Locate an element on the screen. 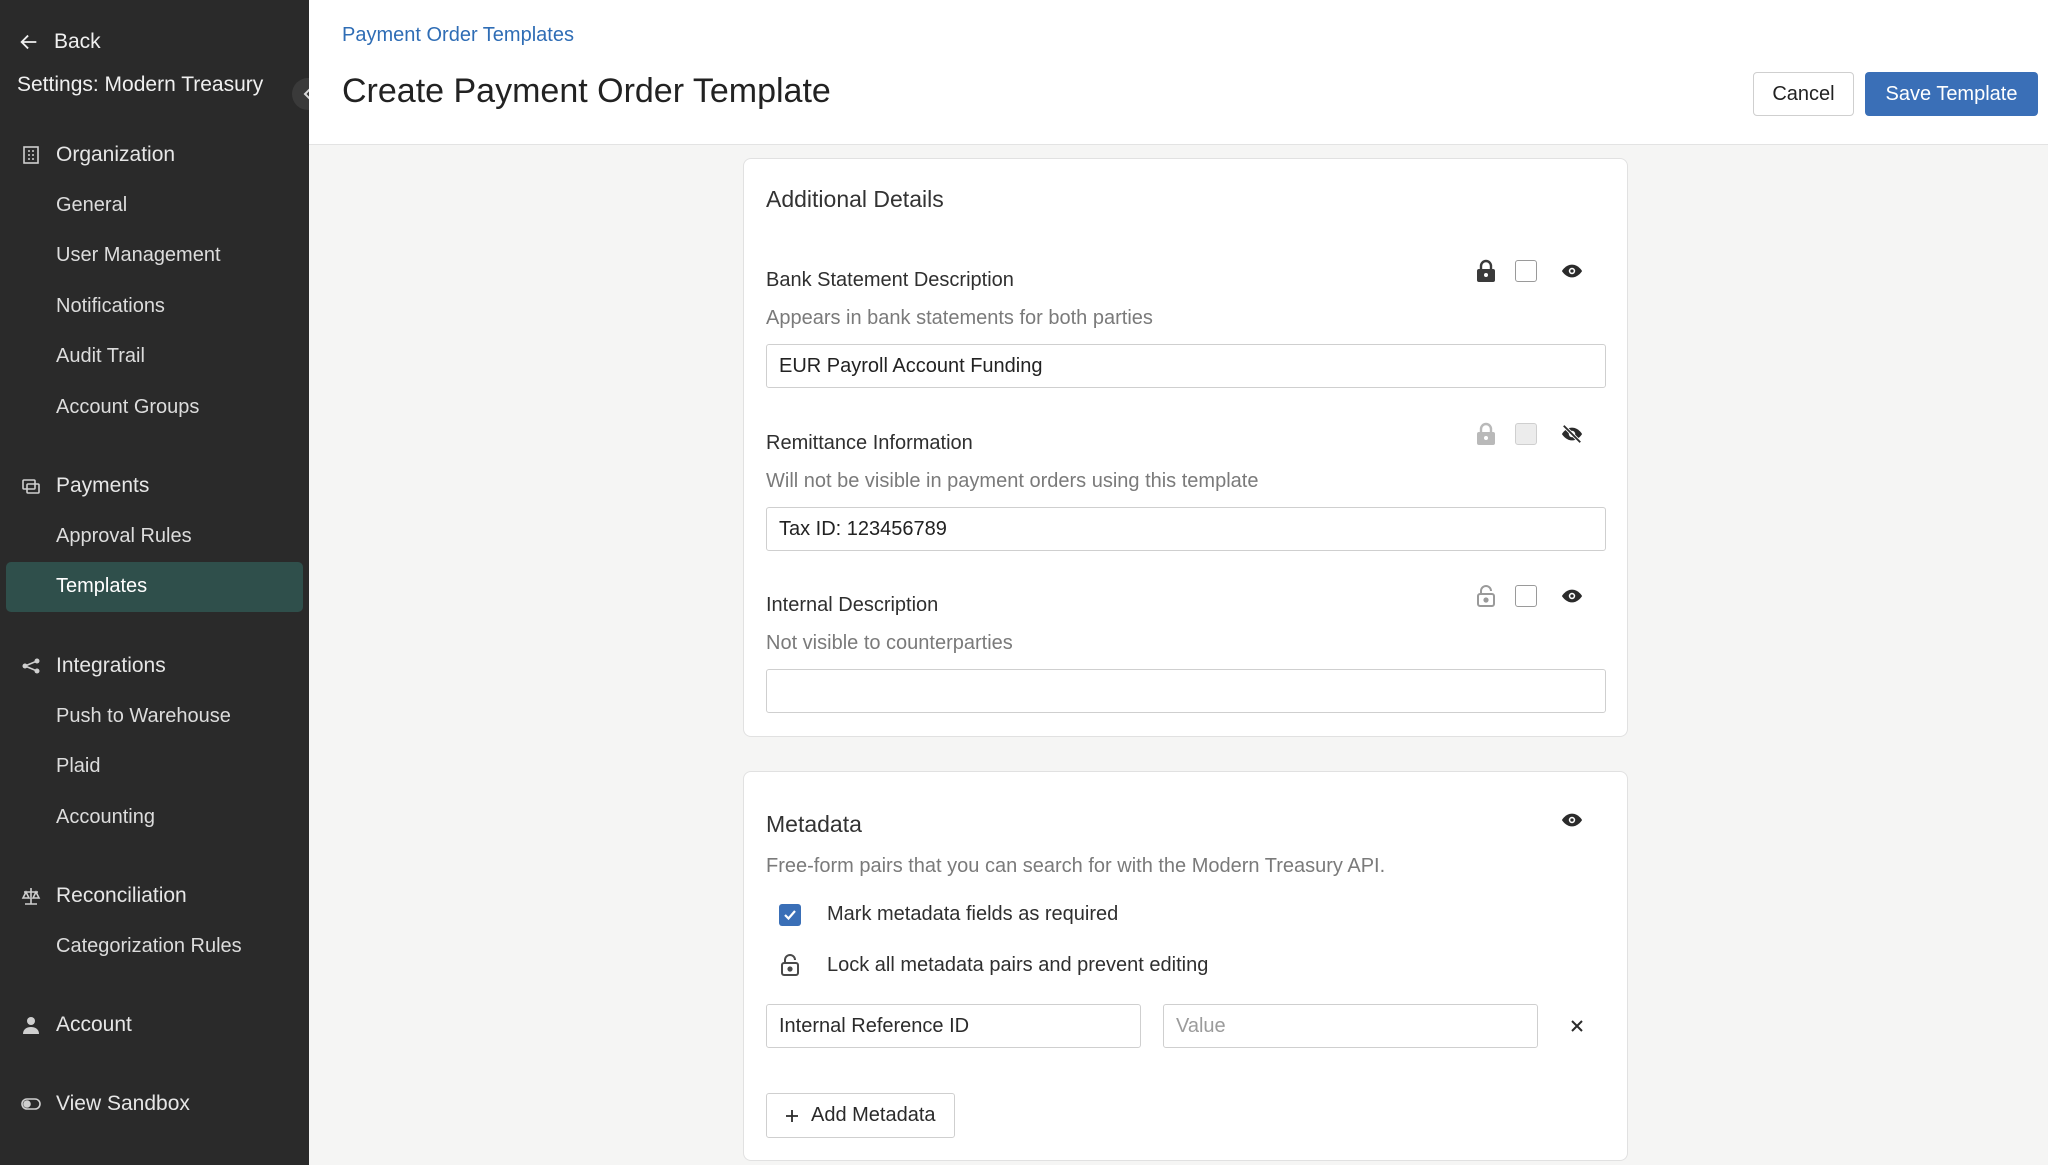 This screenshot has width=2048, height=1165. sidebar-item-user-management: User Management is located at coordinates (151, 256).